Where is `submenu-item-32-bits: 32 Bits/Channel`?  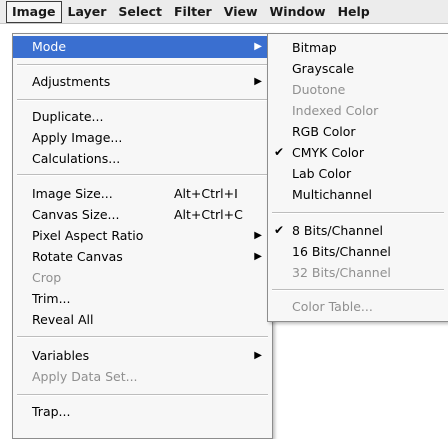
submenu-item-32-bits: 32 Bits/Channel is located at coordinates (358, 272).